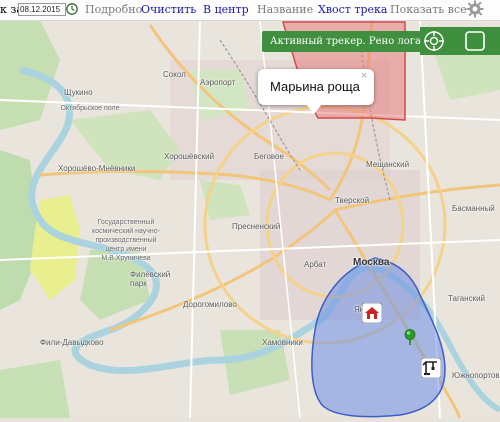 This screenshot has height=422, width=500. I want to click on map-label-moskva: Москва, so click(371, 262).